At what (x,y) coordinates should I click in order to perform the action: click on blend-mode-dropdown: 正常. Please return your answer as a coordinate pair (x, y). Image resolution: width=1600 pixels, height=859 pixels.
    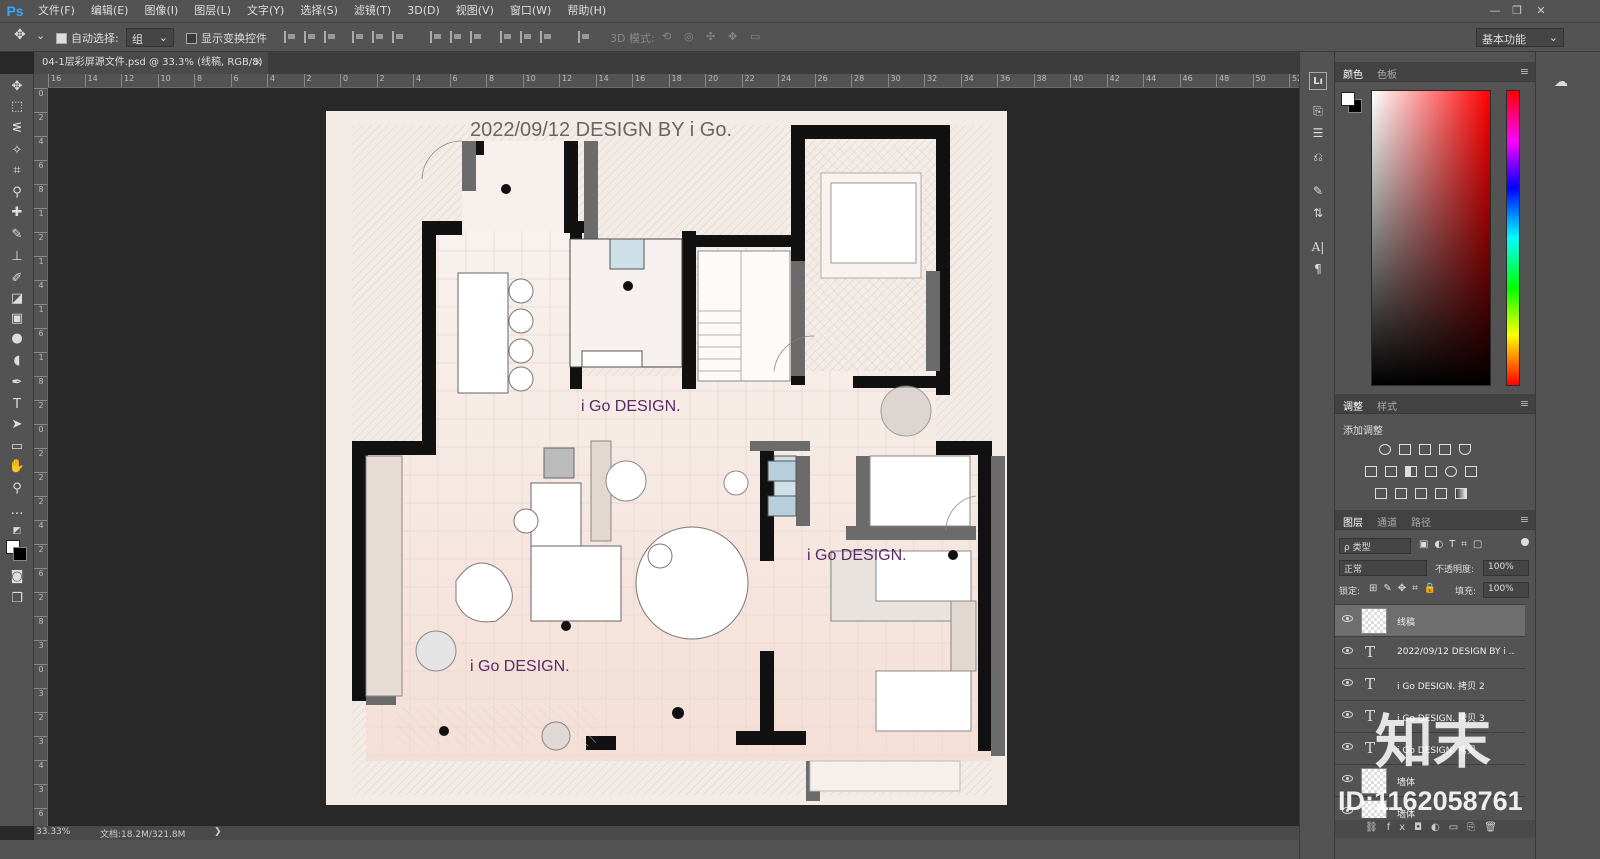
    Looking at the image, I should click on (1383, 568).